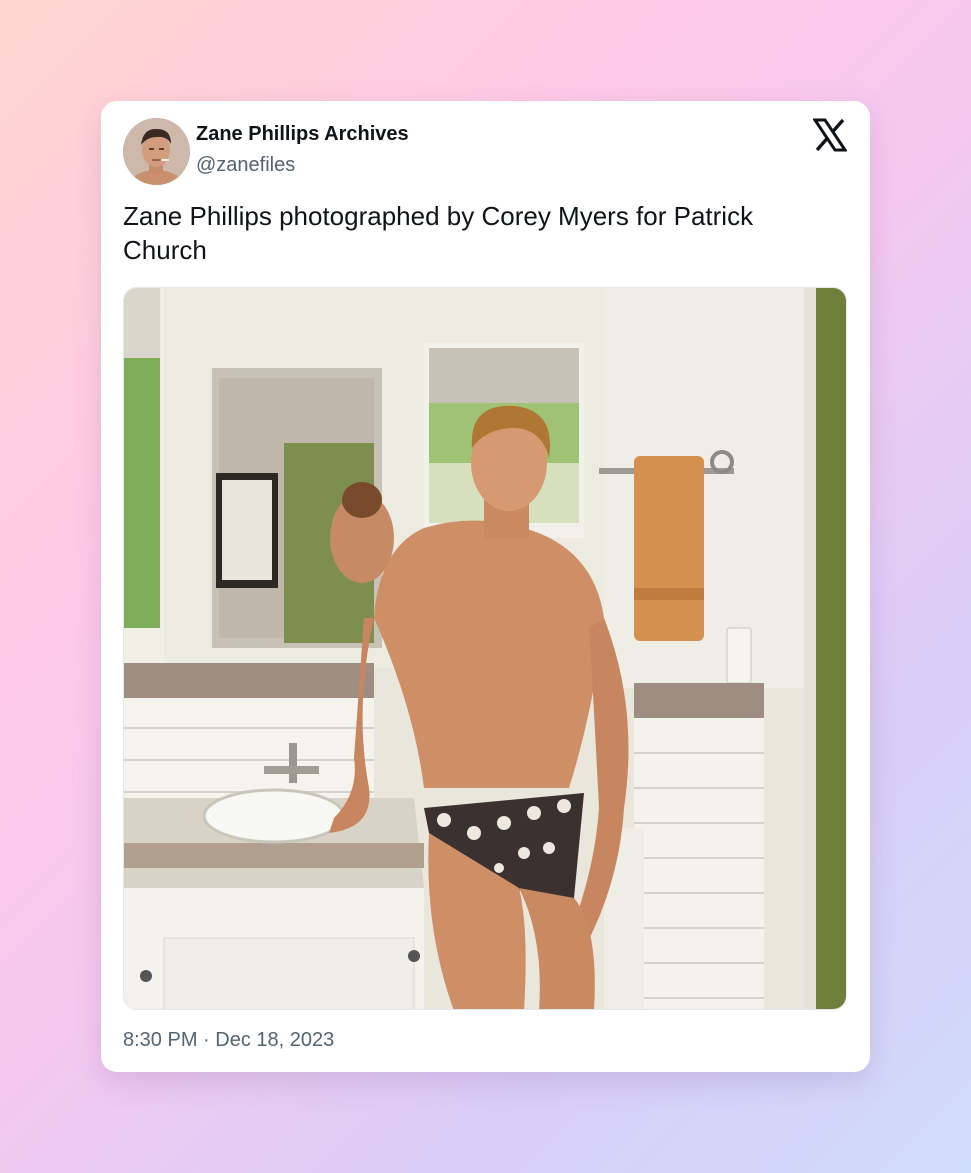  What do you see at coordinates (302, 134) in the screenshot?
I see `author-name: Zane Phillips Archives` at bounding box center [302, 134].